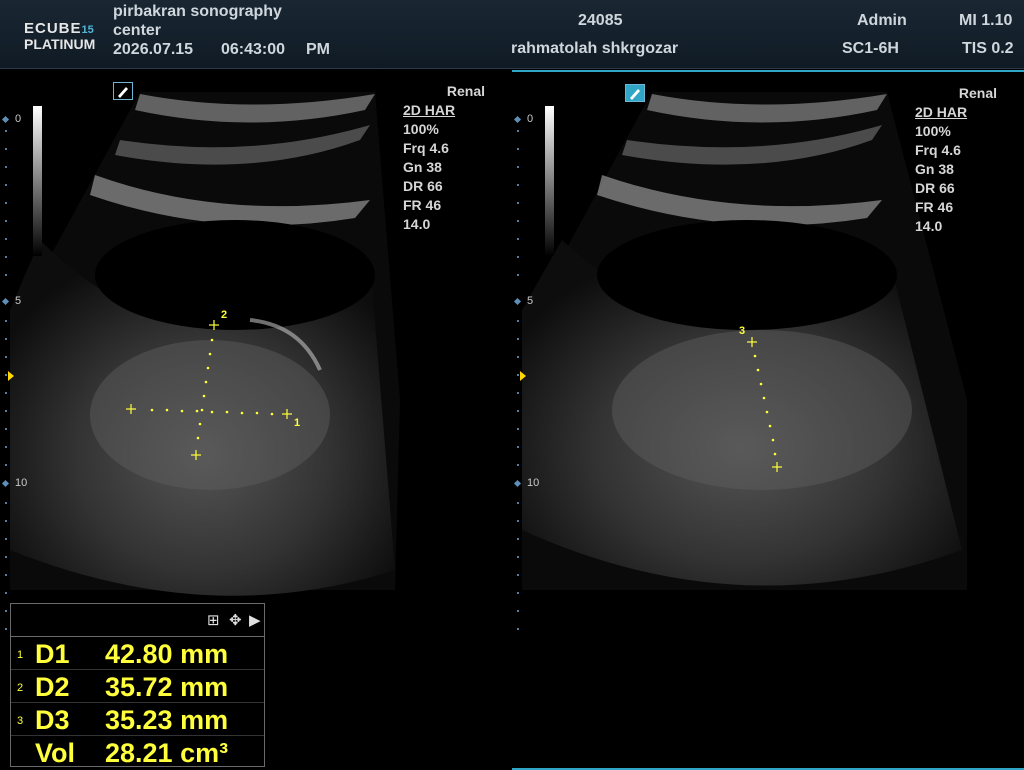  I want to click on caliper-label-3: 3, so click(742, 331).